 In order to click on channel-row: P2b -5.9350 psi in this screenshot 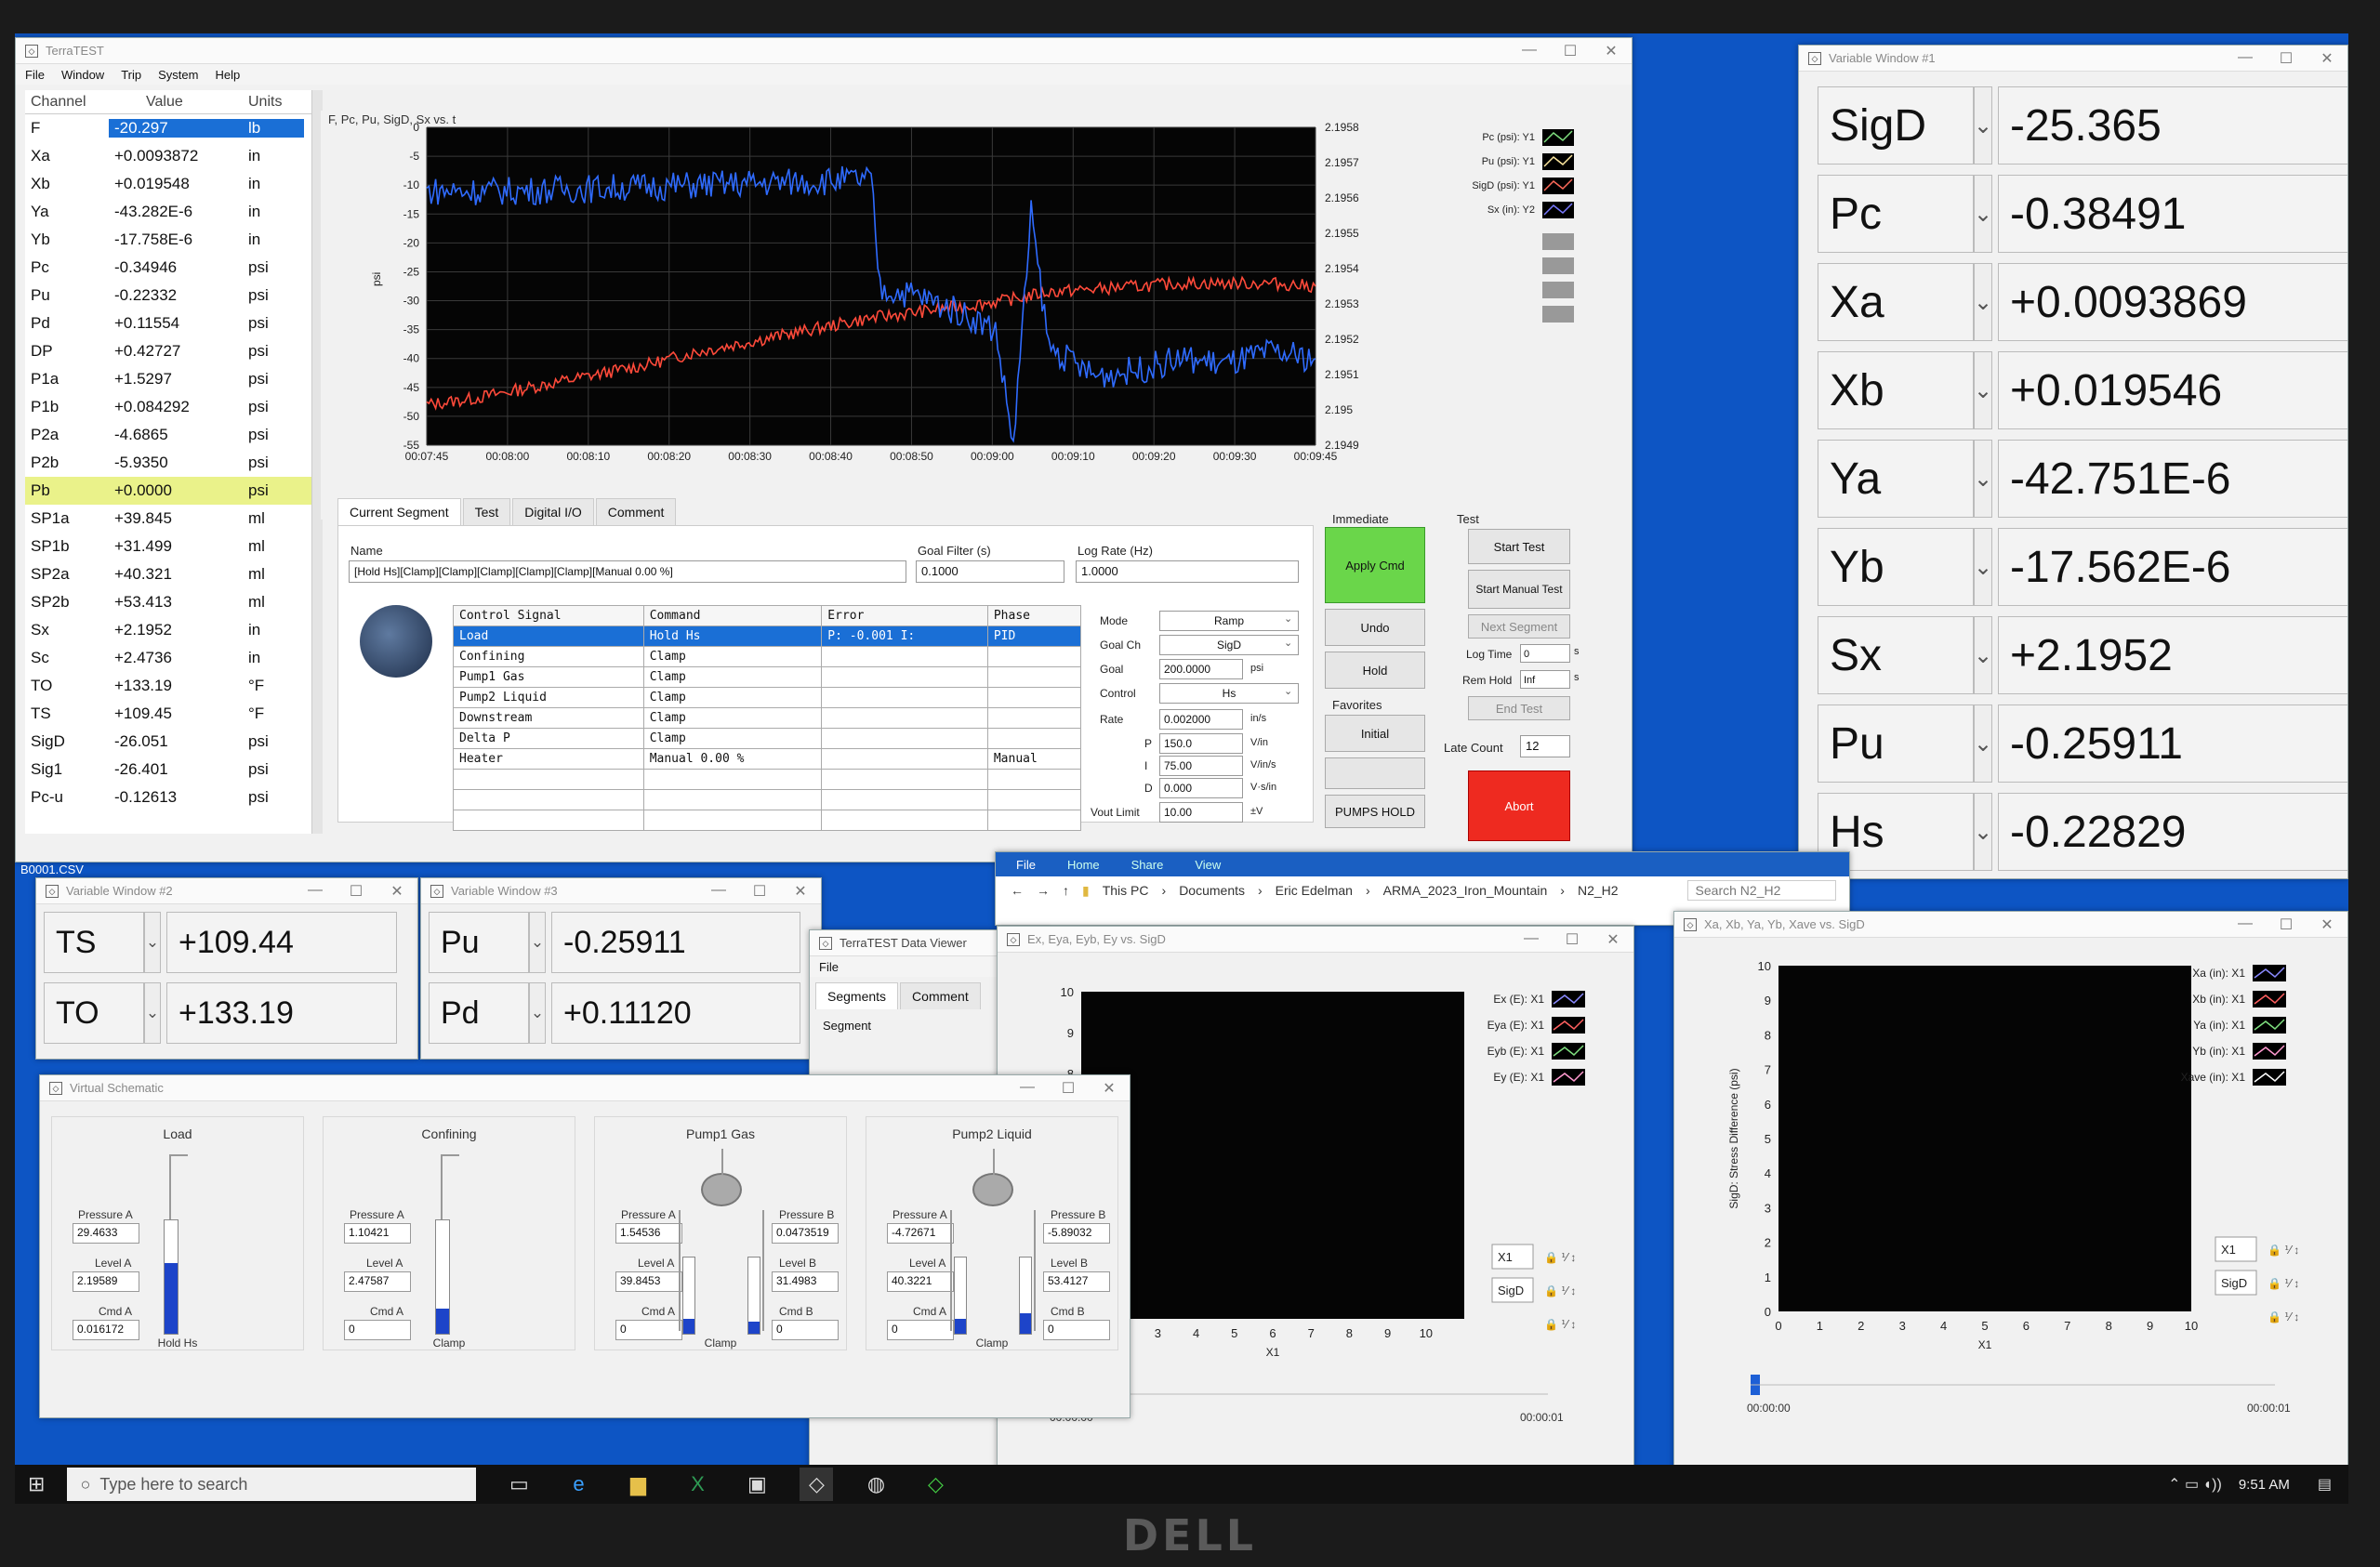, I will do `click(169, 463)`.